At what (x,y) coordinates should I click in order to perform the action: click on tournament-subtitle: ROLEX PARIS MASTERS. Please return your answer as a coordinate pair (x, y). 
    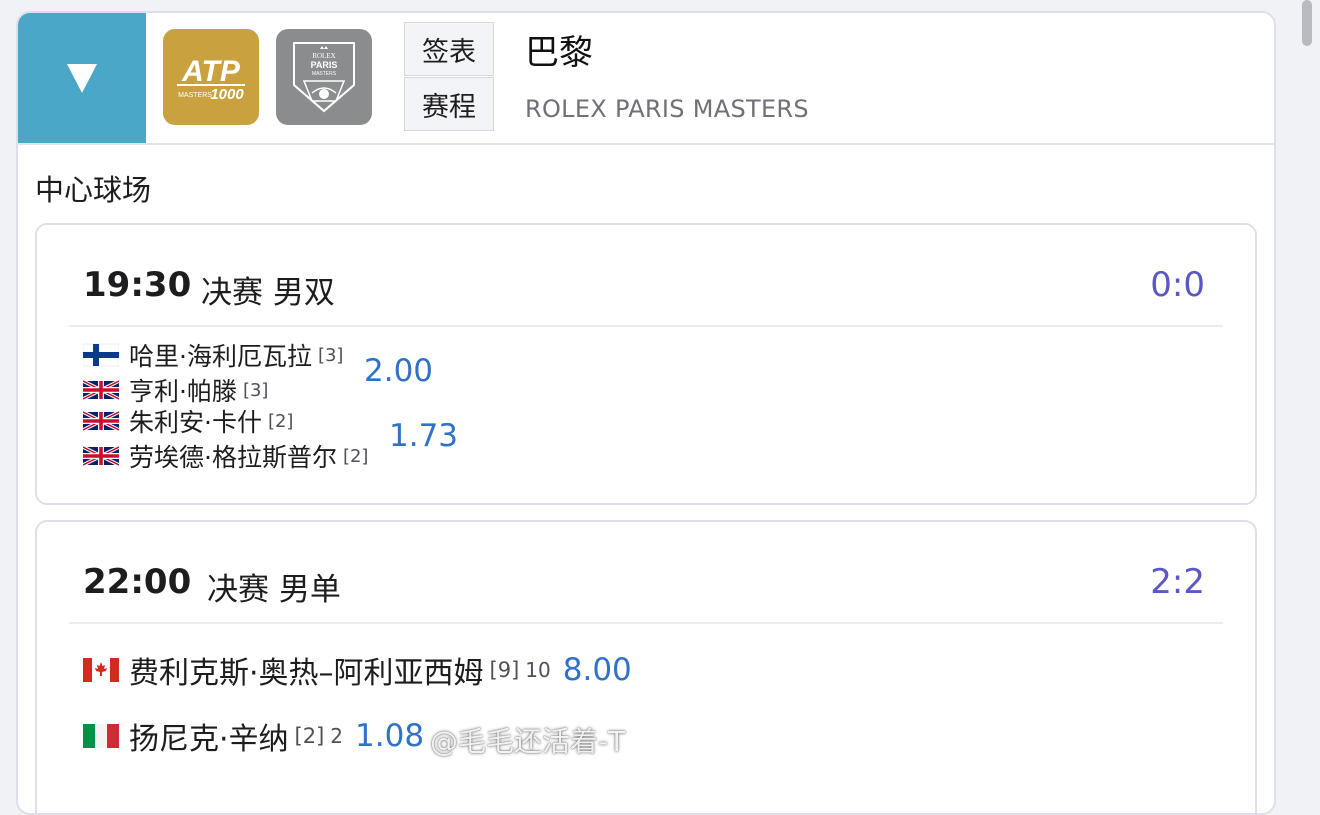
    Looking at the image, I should click on (667, 109).